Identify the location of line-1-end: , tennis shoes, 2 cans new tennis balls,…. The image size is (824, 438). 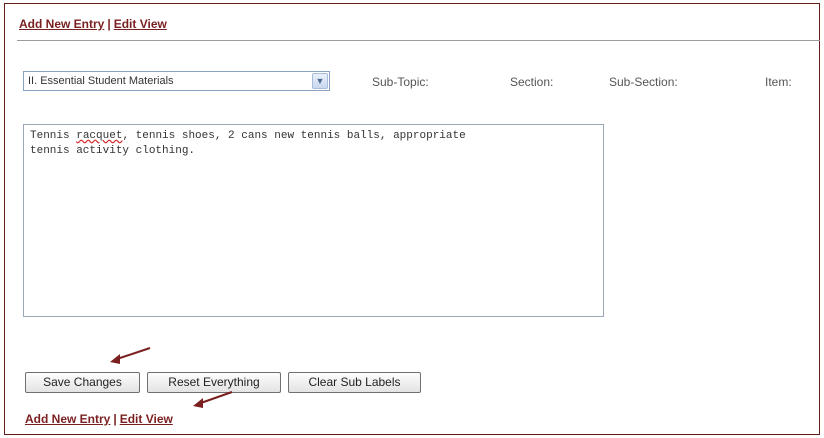
(294, 136).